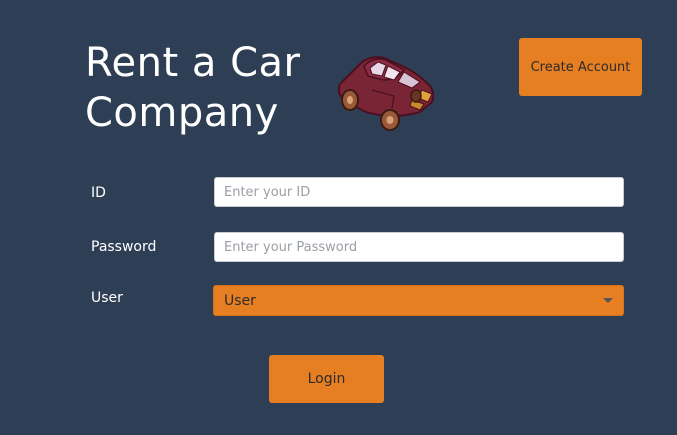  Describe the element at coordinates (418, 300) in the screenshot. I see `role-select: User` at that location.